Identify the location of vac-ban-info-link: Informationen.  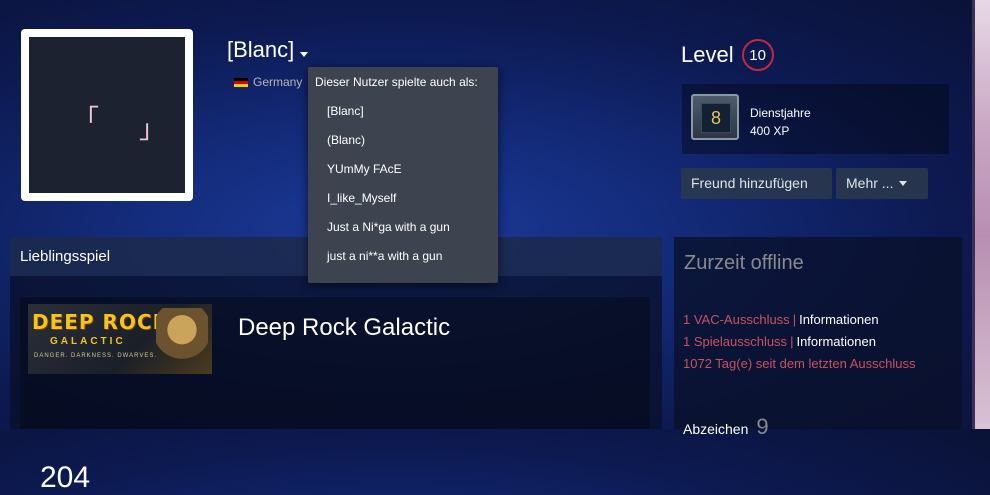
(839, 319).